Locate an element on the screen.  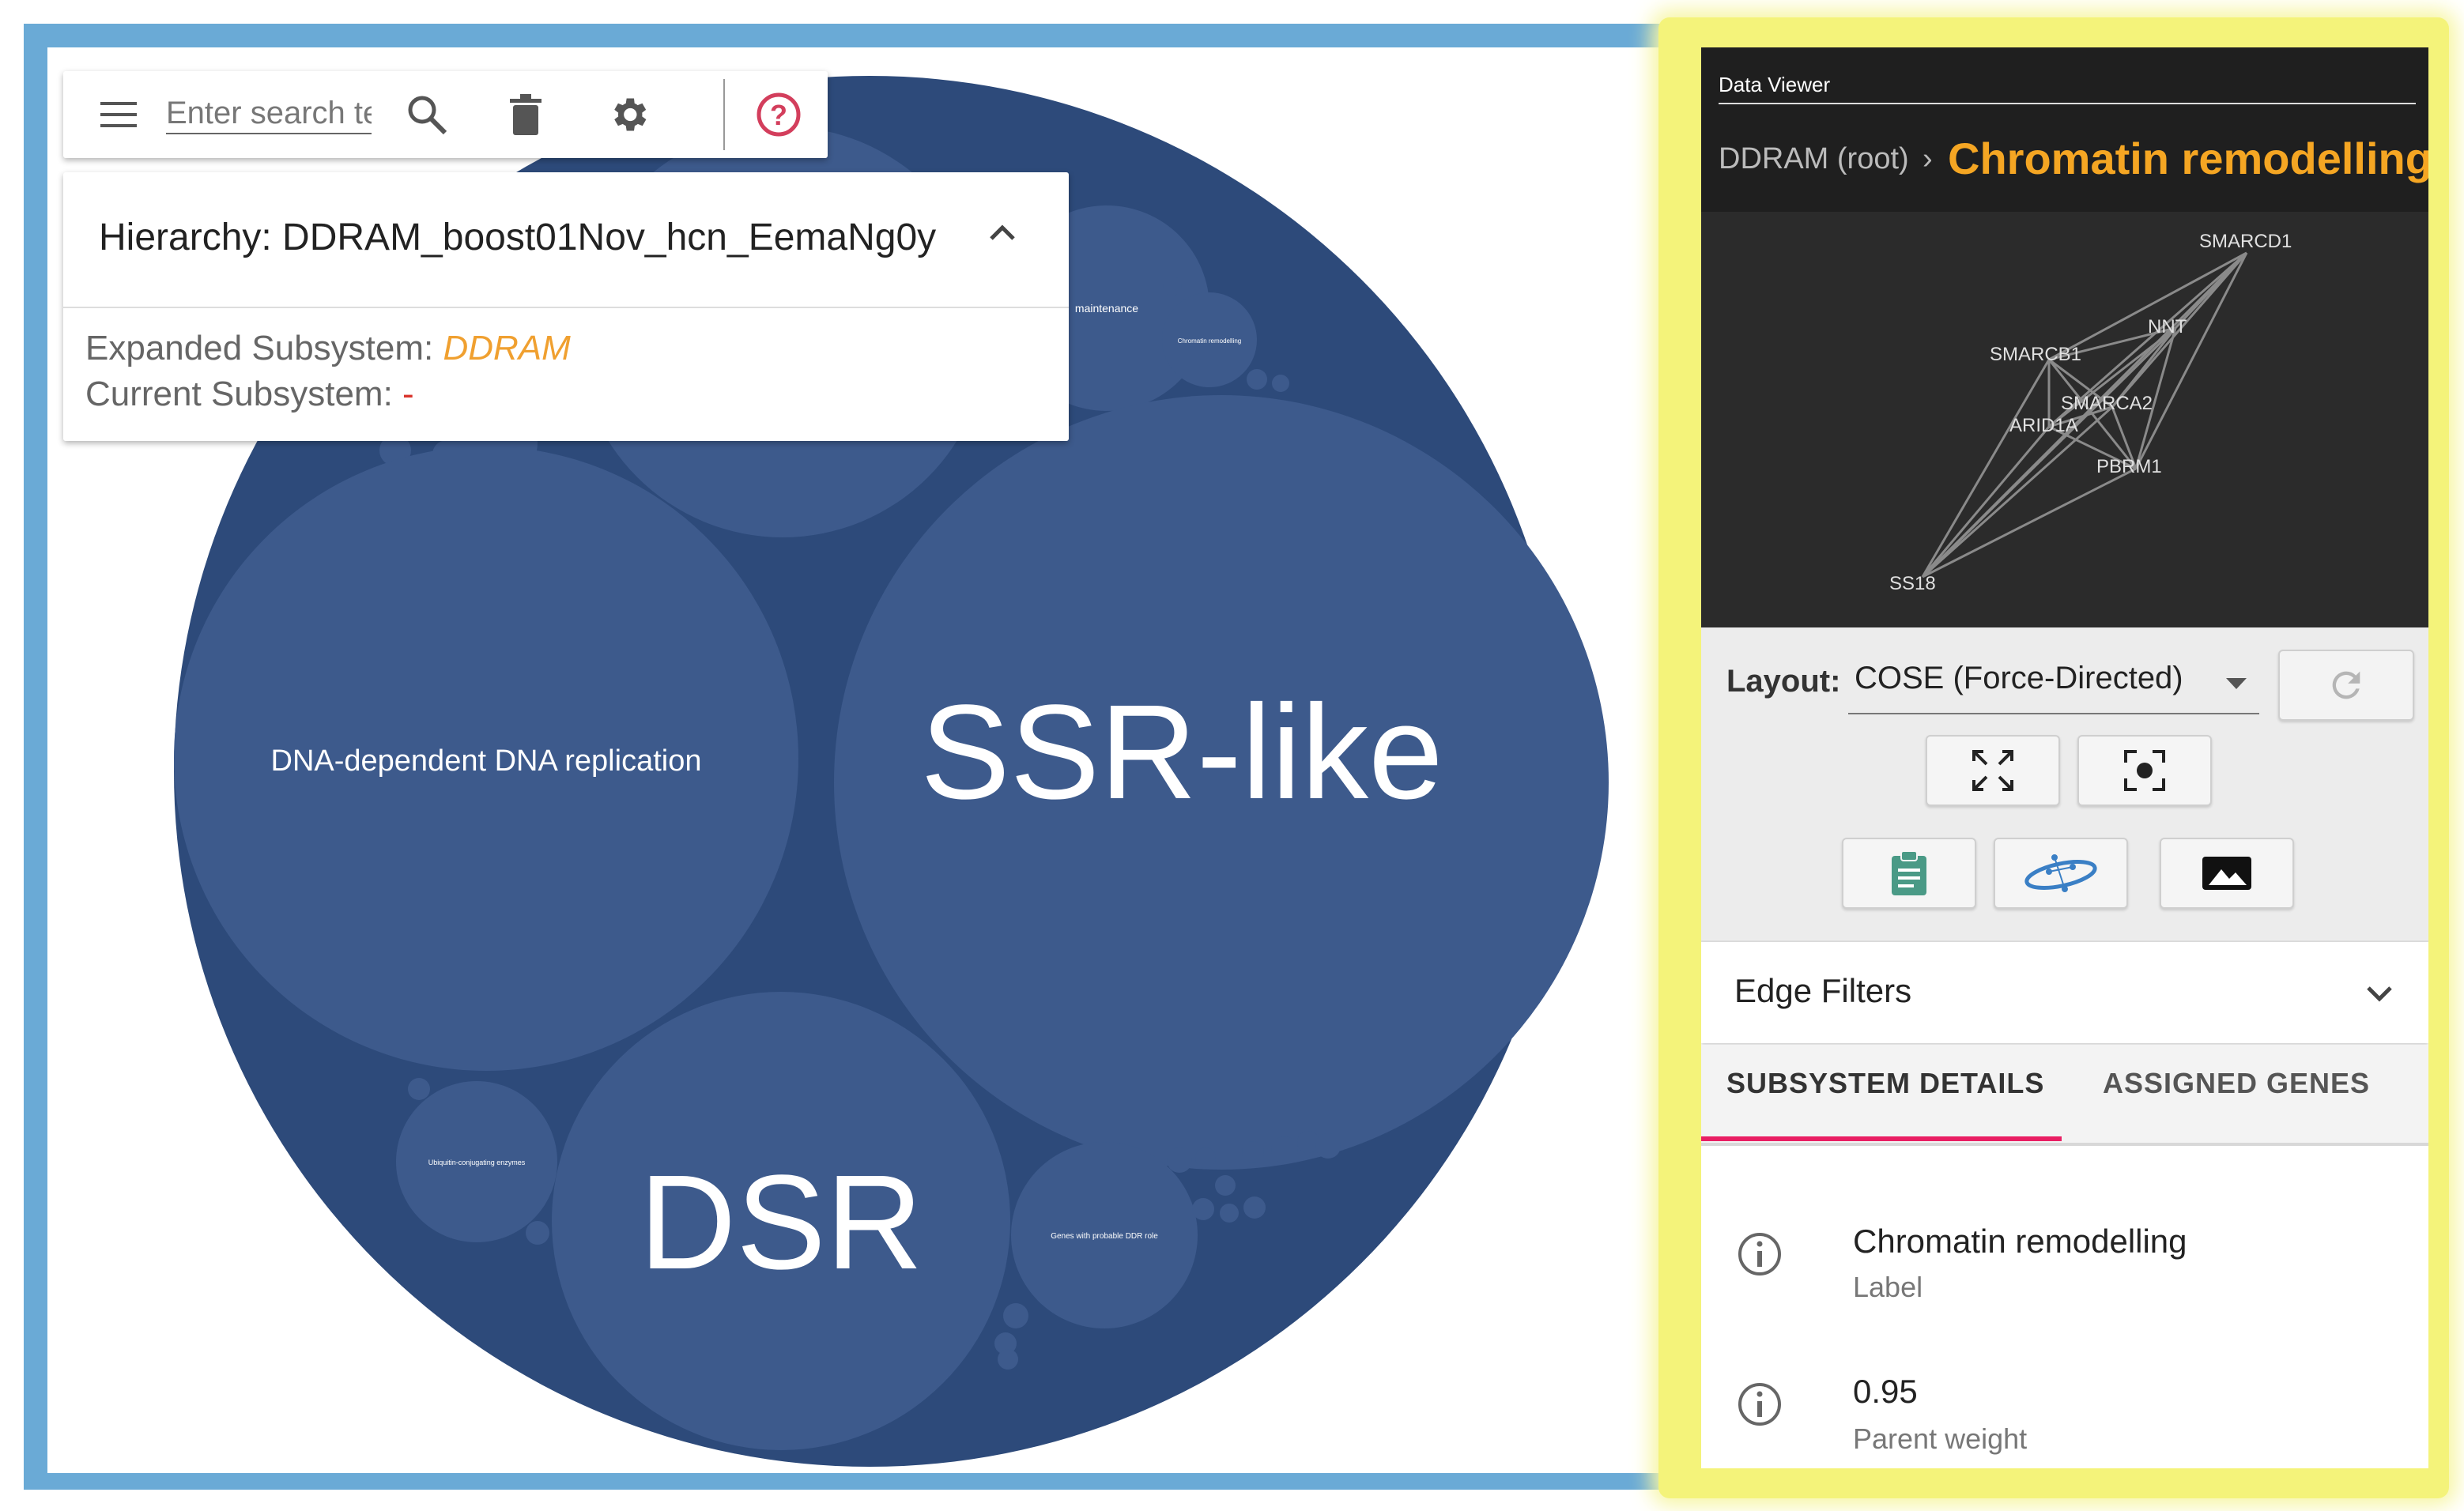
menu-button is located at coordinates (118, 115).